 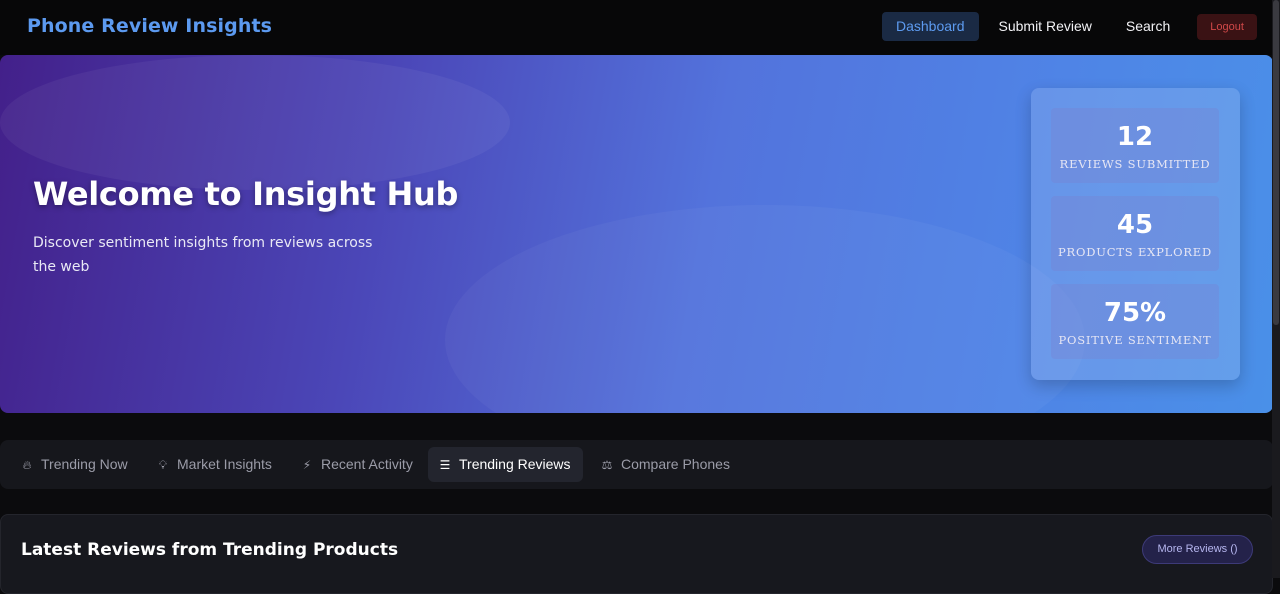 What do you see at coordinates (210, 550) in the screenshot?
I see `section-title: Latest Reviews from Trending Products` at bounding box center [210, 550].